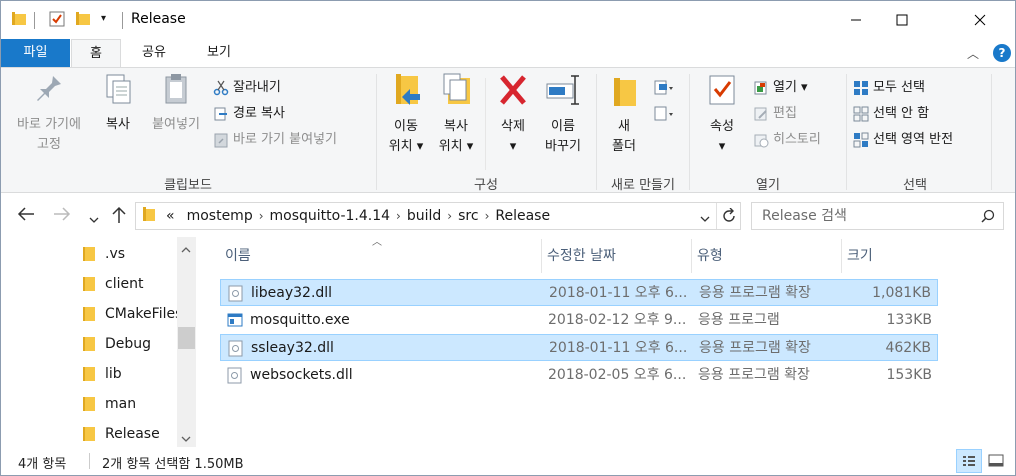  I want to click on nav-item: .vs, so click(130, 254).